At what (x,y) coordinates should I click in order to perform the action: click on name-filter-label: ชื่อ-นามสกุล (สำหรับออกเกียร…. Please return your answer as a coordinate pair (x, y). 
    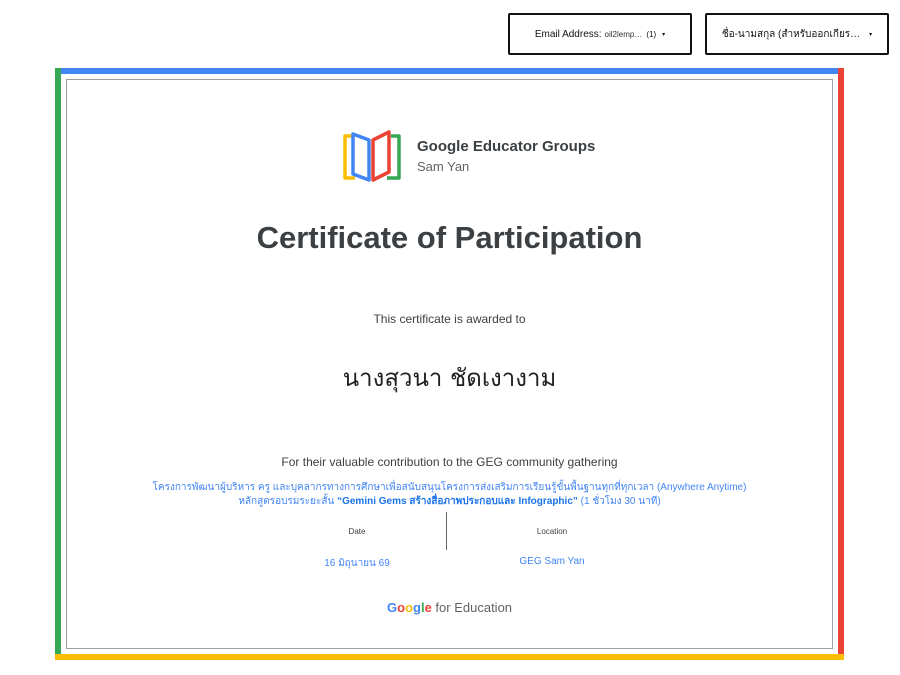
    Looking at the image, I should click on (791, 34).